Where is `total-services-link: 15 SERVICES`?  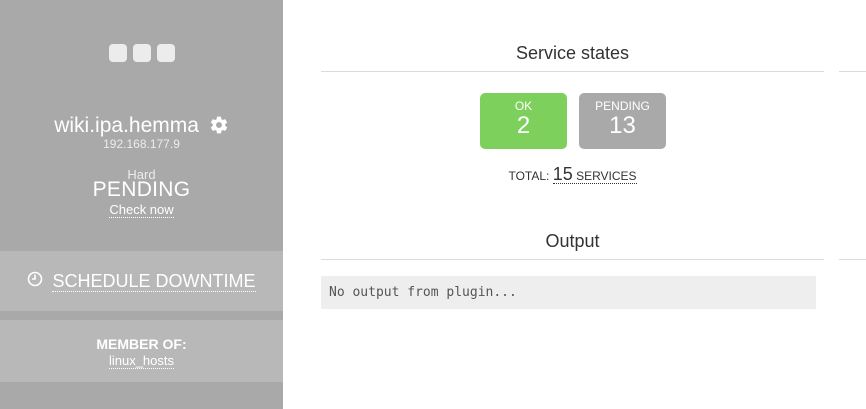 total-services-link: 15 SERVICES is located at coordinates (594, 174).